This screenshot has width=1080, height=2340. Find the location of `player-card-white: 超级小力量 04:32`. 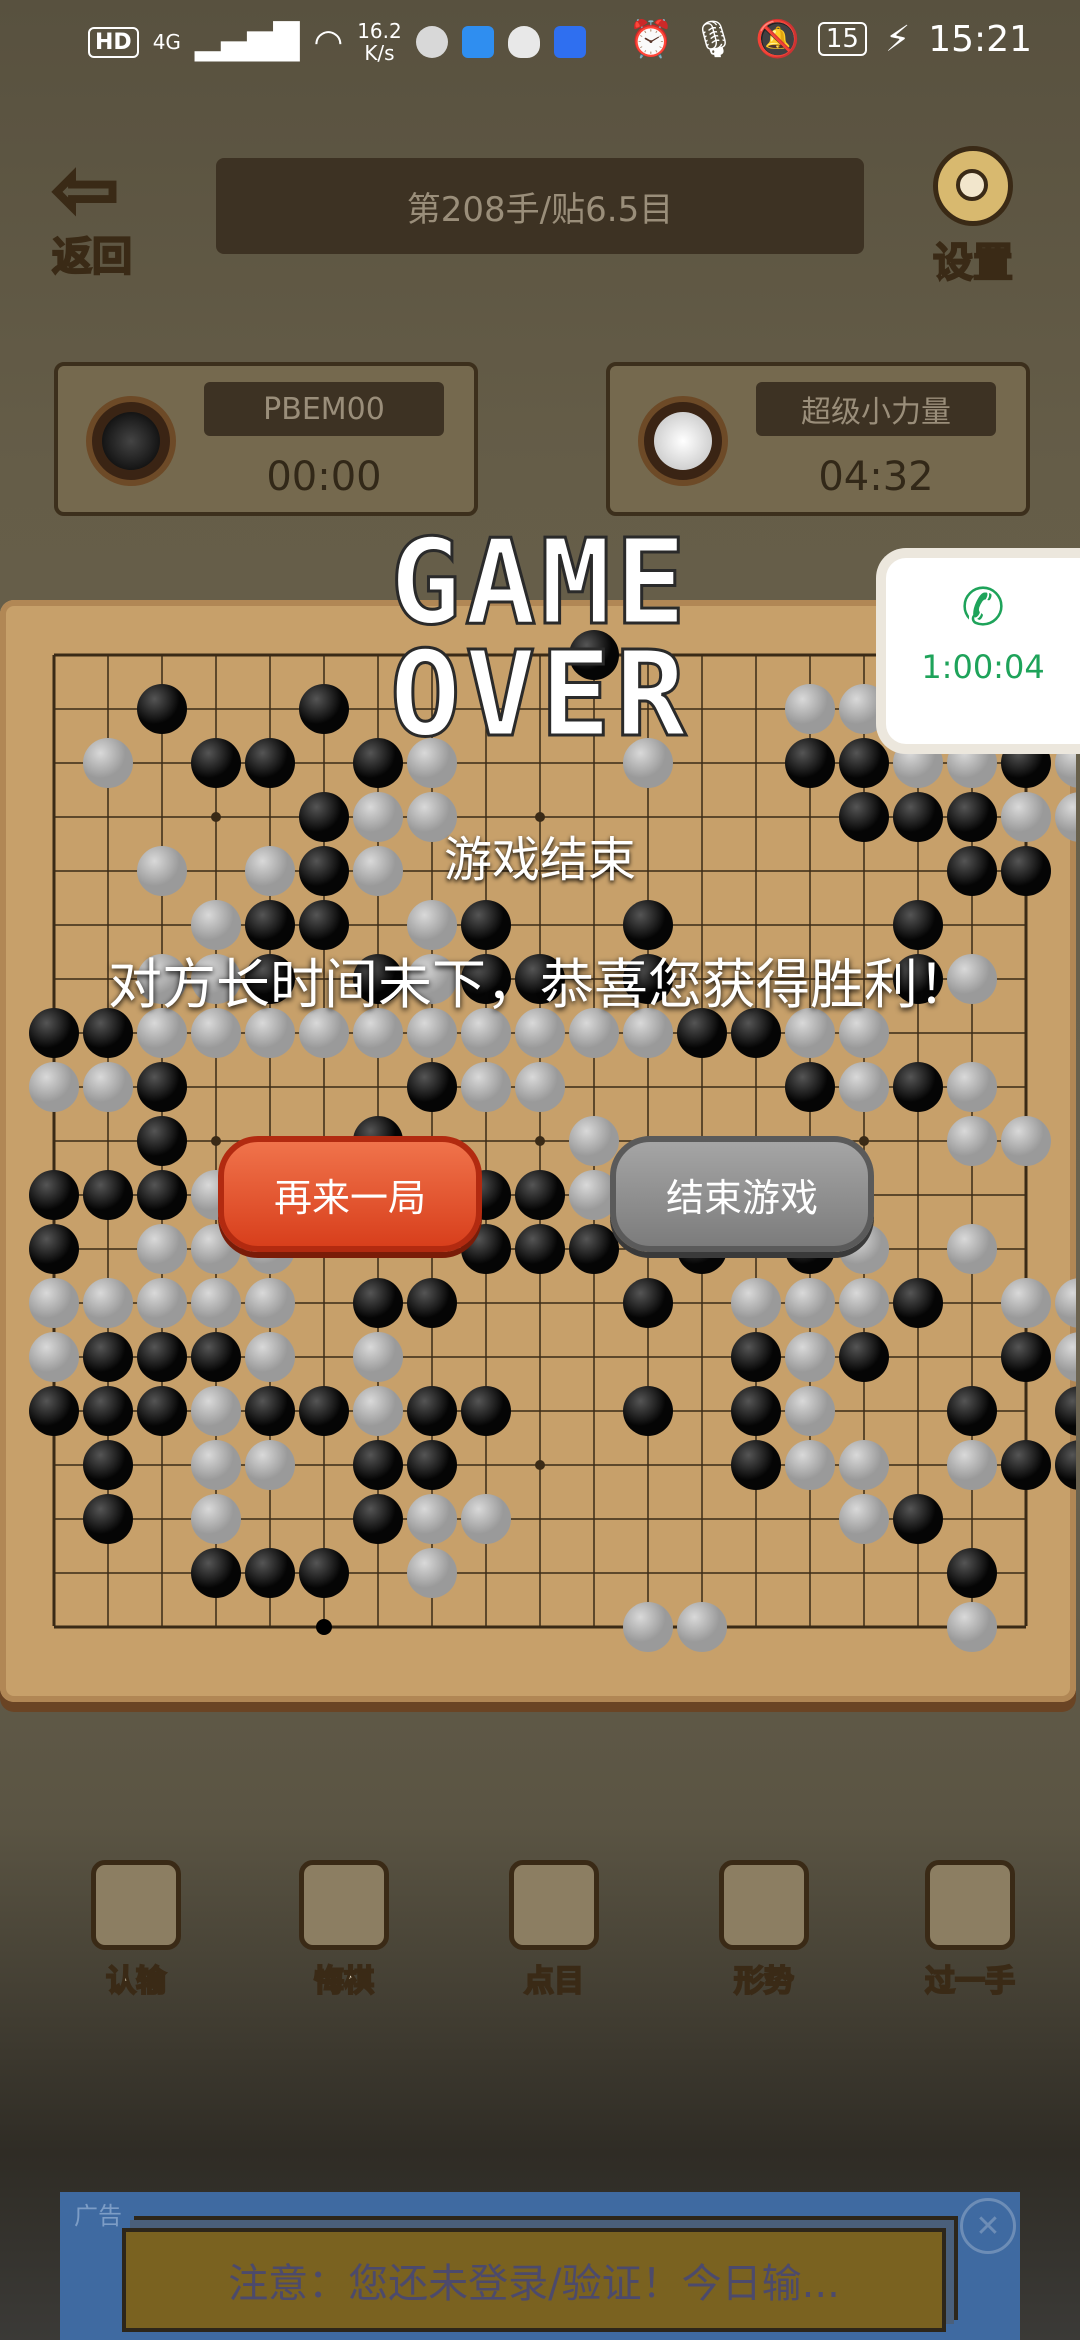

player-card-white: 超级小力量 04:32 is located at coordinates (818, 439).